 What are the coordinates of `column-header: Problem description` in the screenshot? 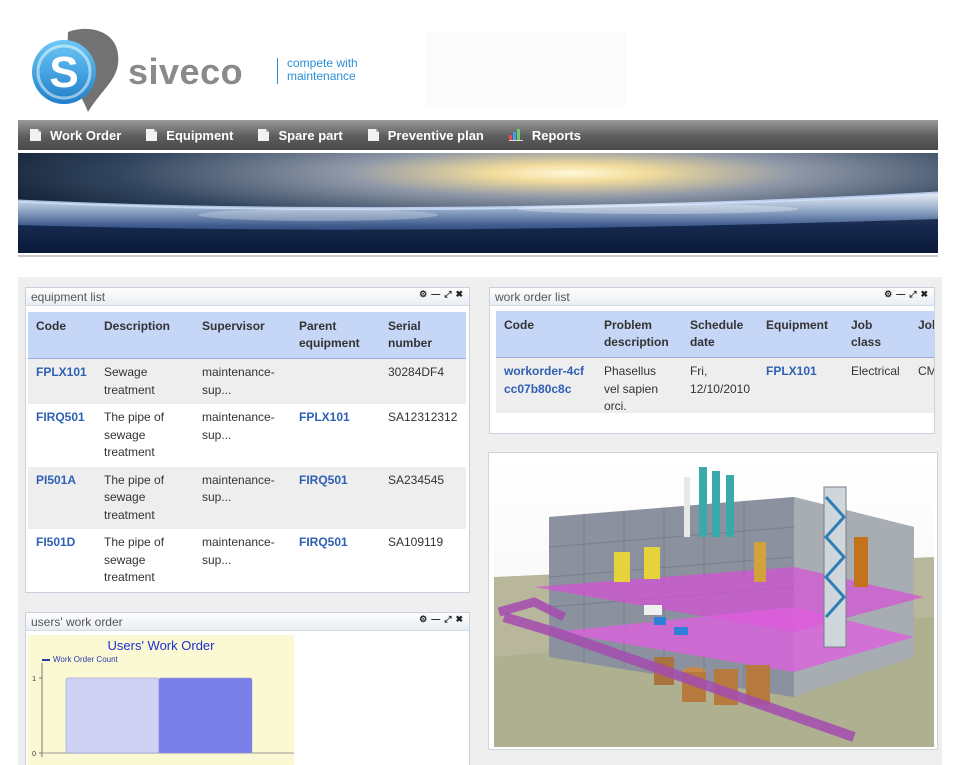 It's located at (638, 334).